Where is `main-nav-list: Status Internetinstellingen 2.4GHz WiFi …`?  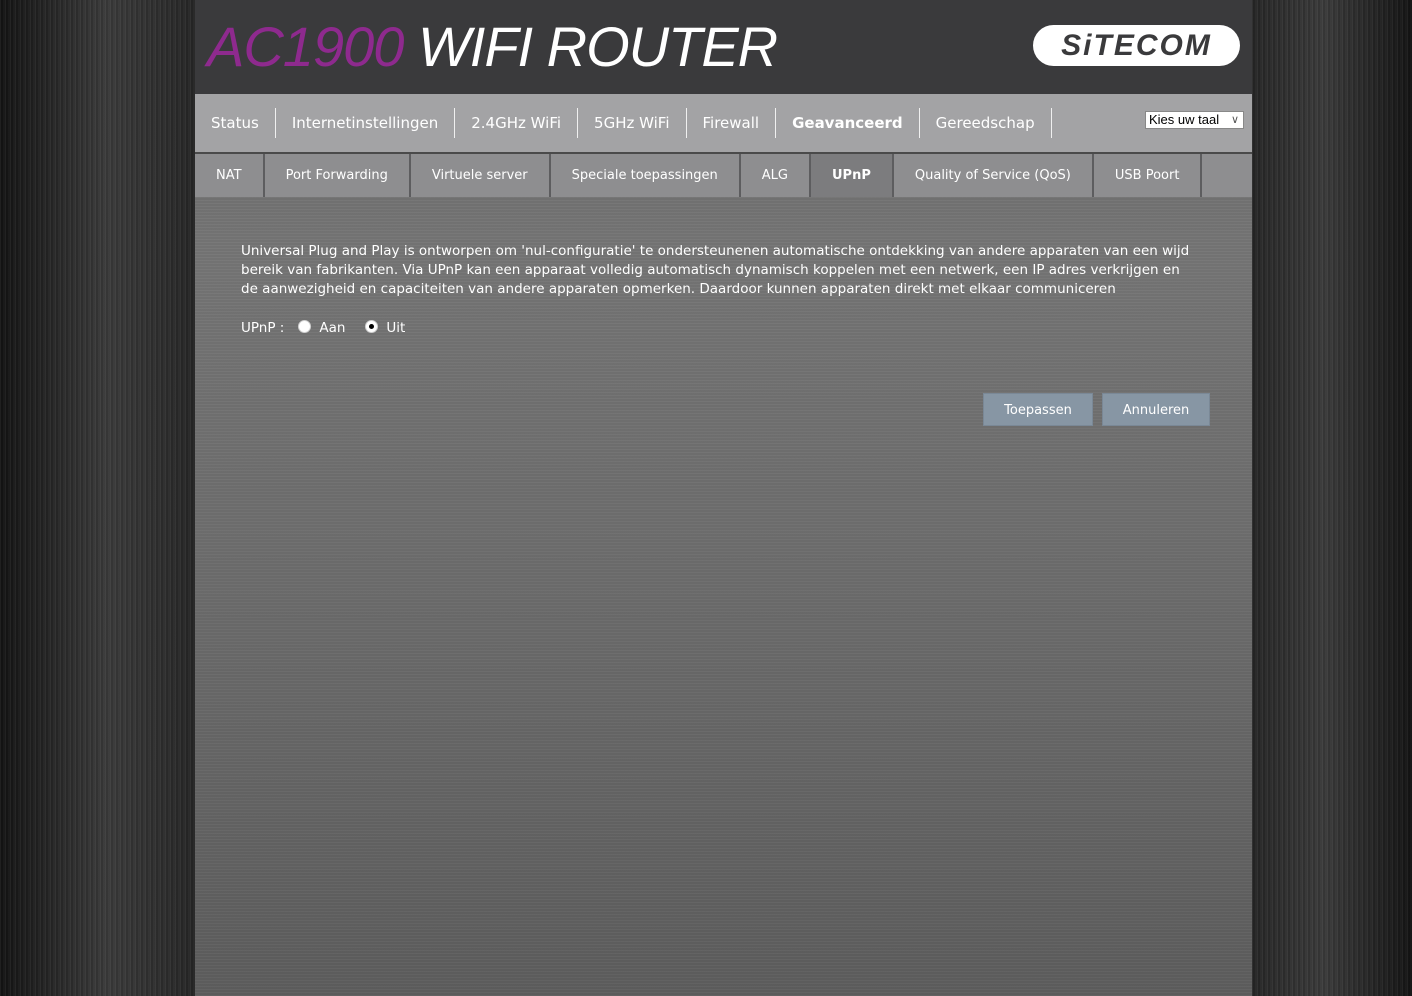 main-nav-list: Status Internetinstellingen 2.4GHz WiFi … is located at coordinates (623, 123).